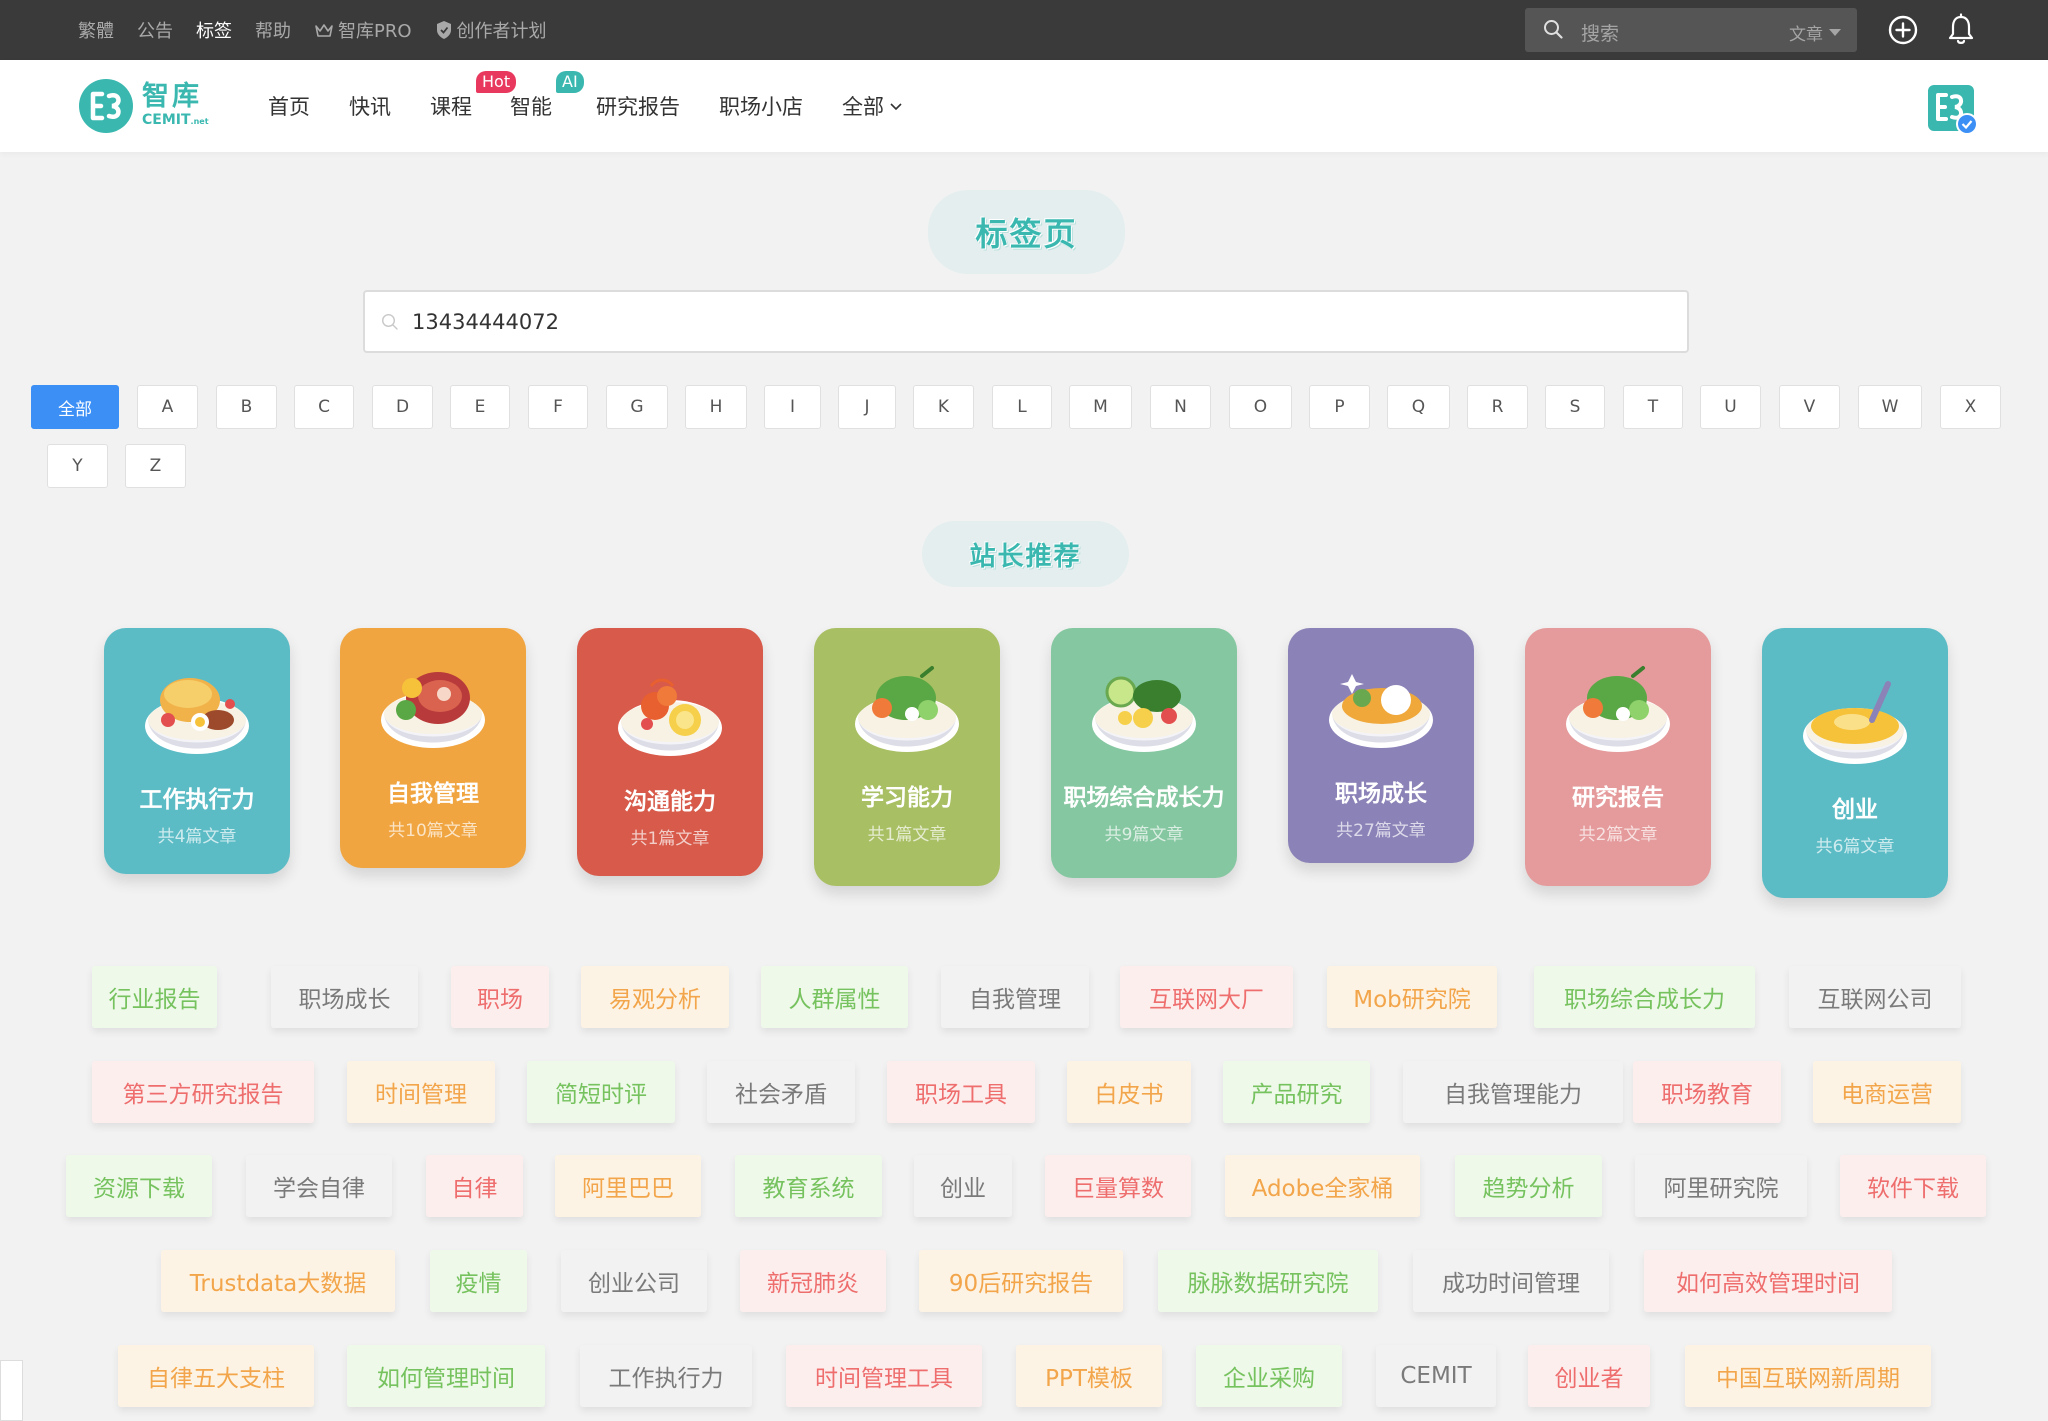  I want to click on recommend-card: 创业 共6篇文章, so click(1855, 763).